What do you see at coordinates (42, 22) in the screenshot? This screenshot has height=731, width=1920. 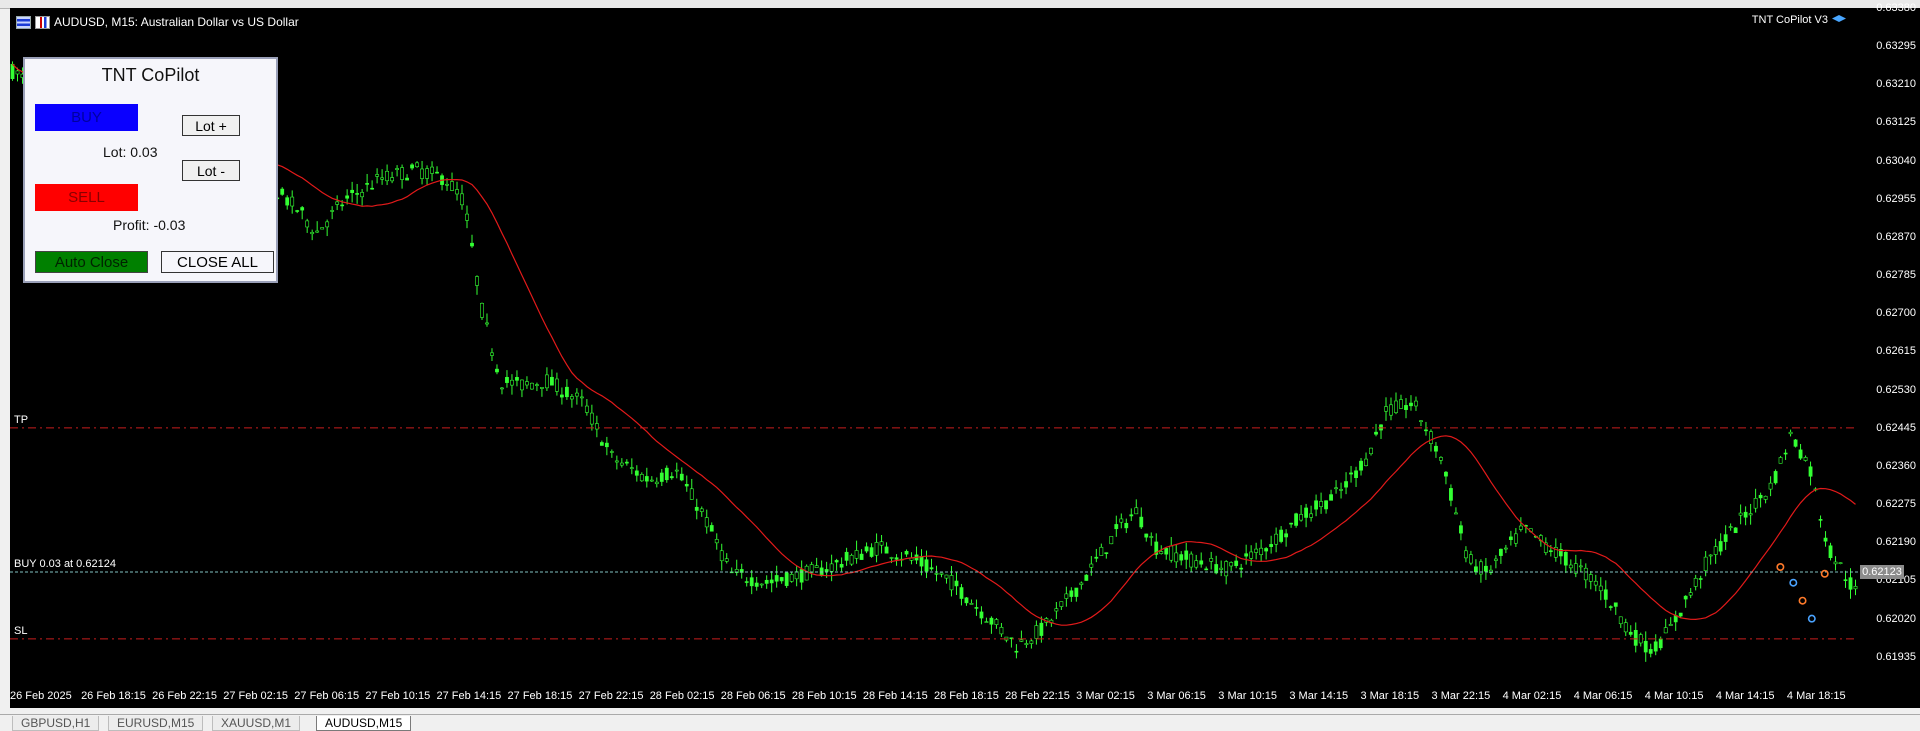 I see `chart-type-icon` at bounding box center [42, 22].